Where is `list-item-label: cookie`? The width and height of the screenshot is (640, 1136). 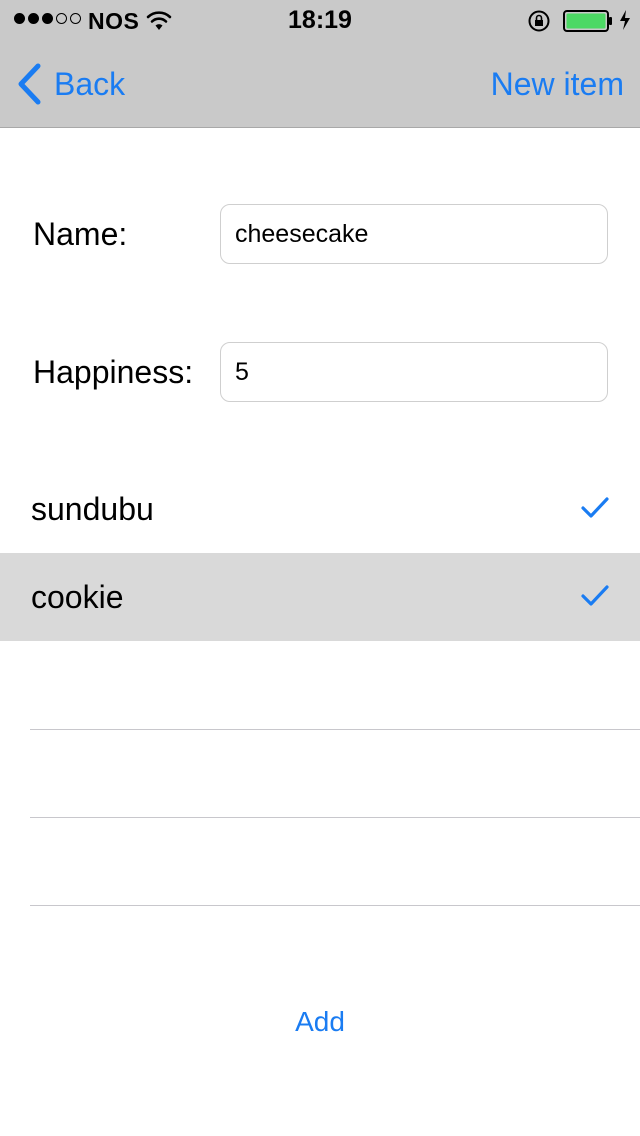 list-item-label: cookie is located at coordinates (77, 597).